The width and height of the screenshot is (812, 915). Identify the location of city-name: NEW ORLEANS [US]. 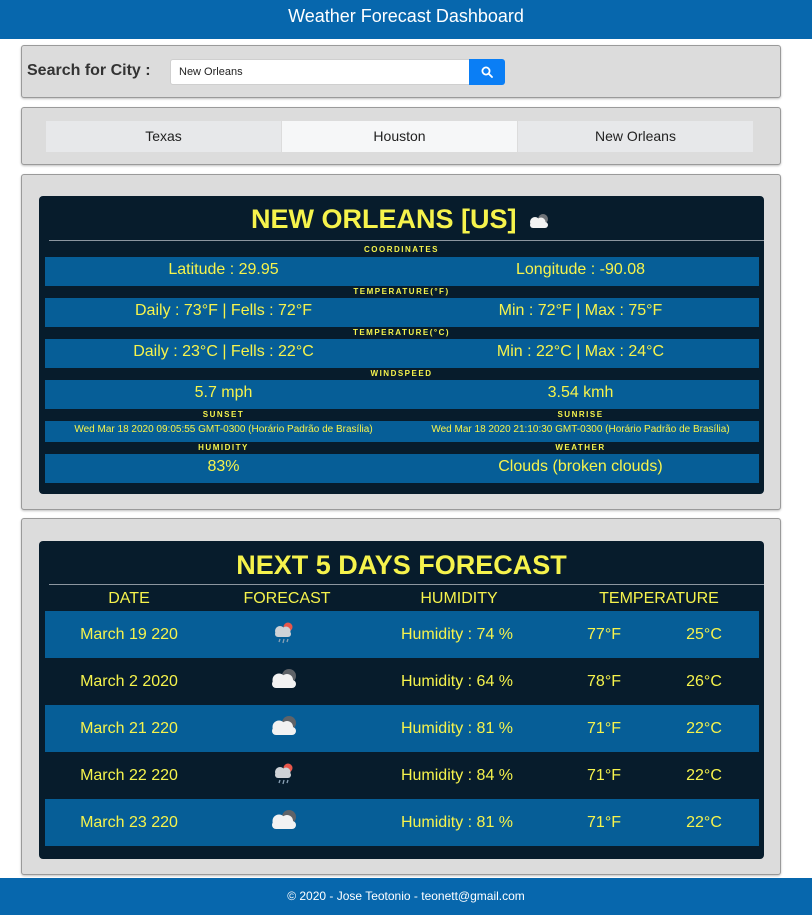
(383, 219).